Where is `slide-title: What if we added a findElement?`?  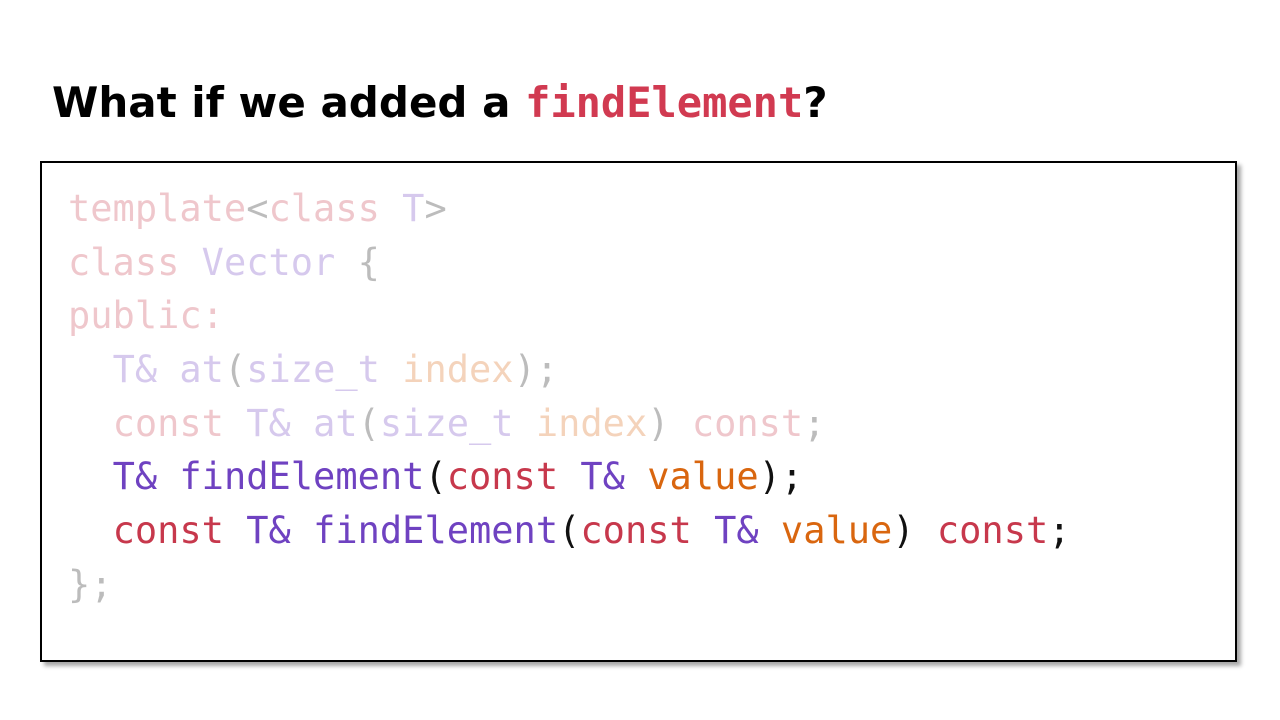 slide-title: What if we added a findElement? is located at coordinates (440, 103).